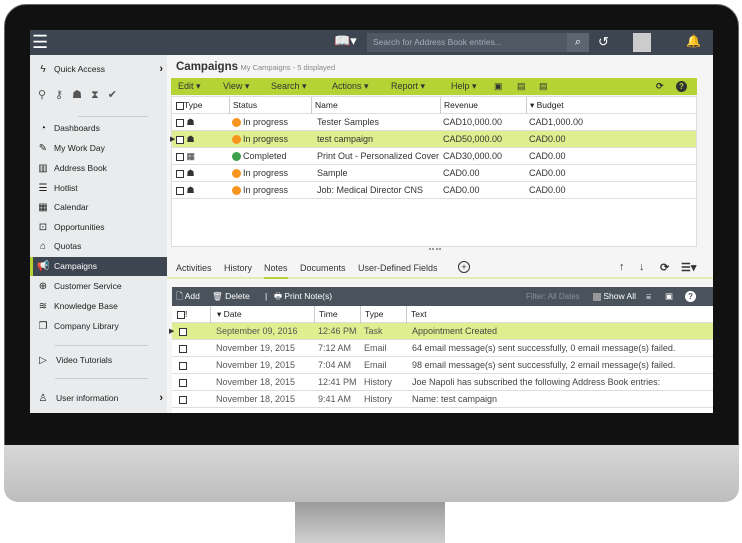 This screenshot has height=543, width=742. What do you see at coordinates (189, 86) in the screenshot?
I see `menu-edit: Edit ▾` at bounding box center [189, 86].